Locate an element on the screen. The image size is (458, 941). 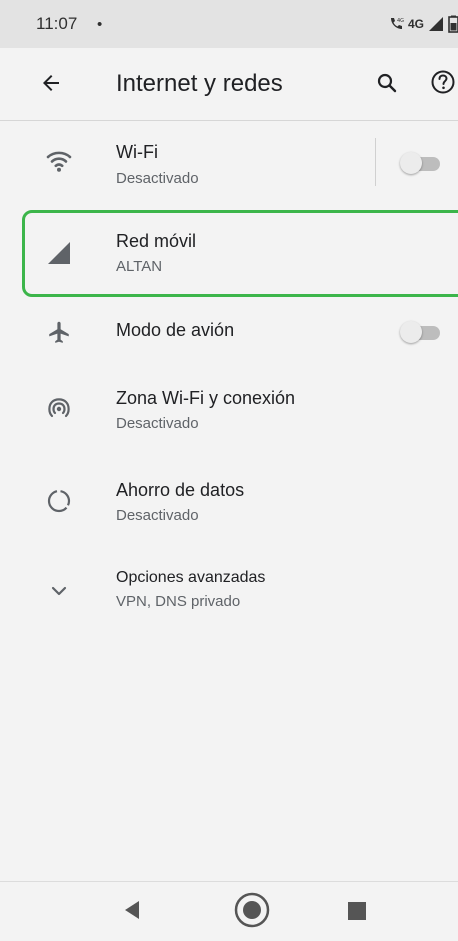
app-bar-divider is located at coordinates (229, 120).